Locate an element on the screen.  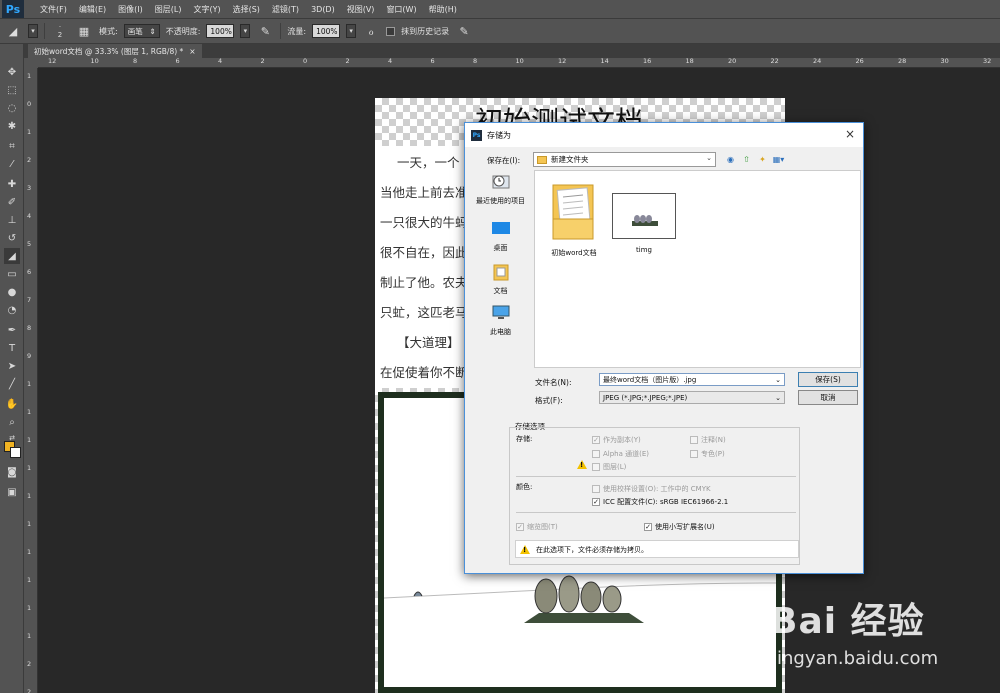
ruler-tick-label: 20 is located at coordinates (732, 61).